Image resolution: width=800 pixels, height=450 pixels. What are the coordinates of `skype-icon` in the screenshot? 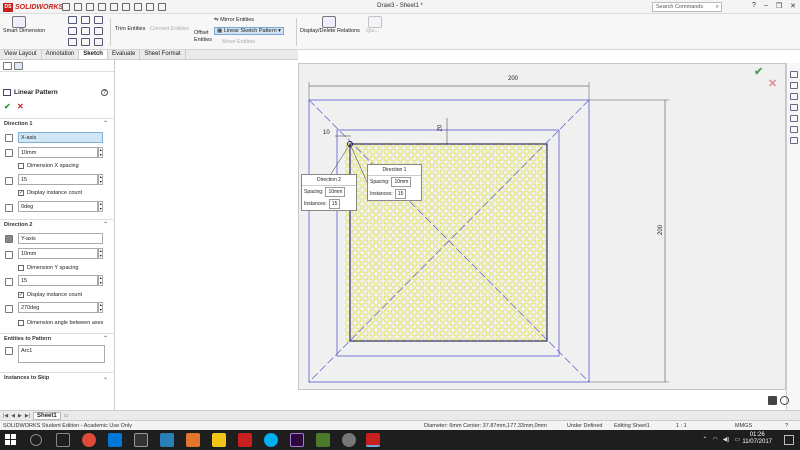 It's located at (271, 440).